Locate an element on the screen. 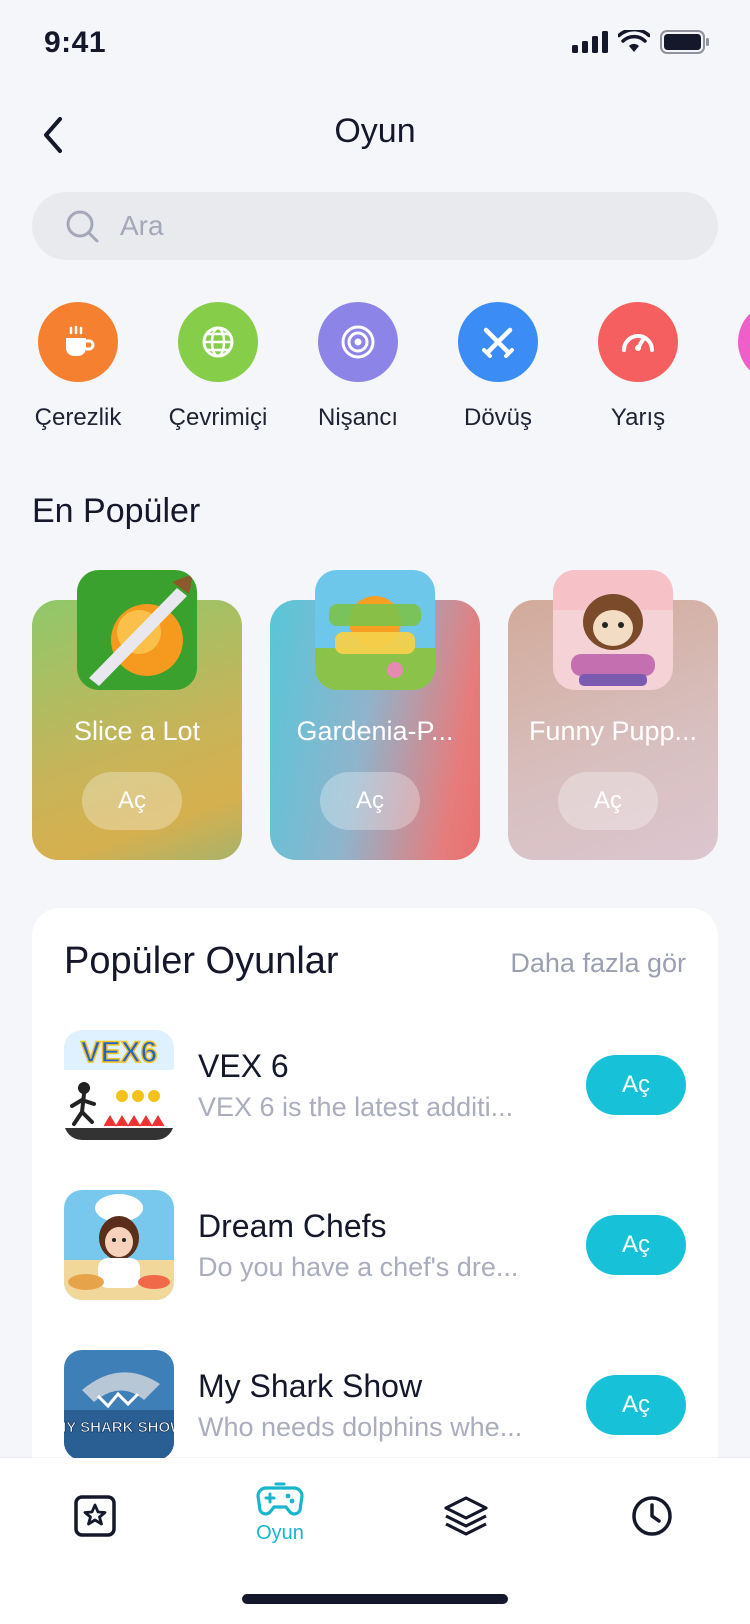 This screenshot has width=750, height=1624. vex6-icon: VEX6 is located at coordinates (119, 1085).